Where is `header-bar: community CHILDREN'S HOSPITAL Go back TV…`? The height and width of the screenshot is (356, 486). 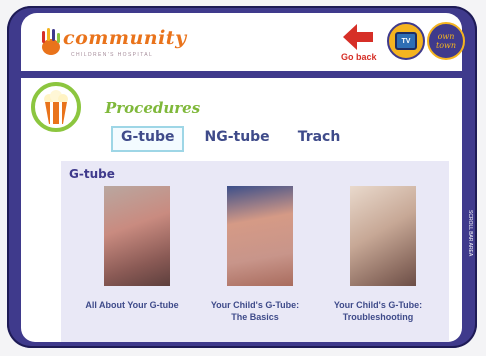 header-bar: community CHILDREN'S HOSPITAL Go back TV… is located at coordinates (243, 42).